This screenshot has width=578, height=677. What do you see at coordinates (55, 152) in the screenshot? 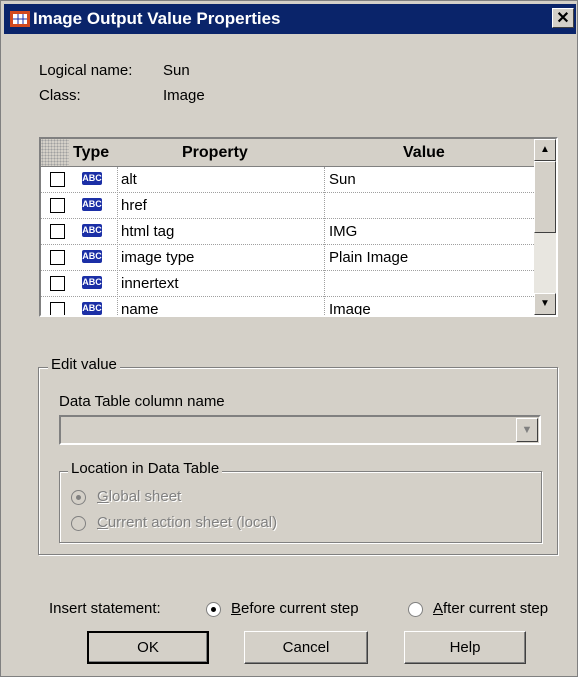
I see `grid-corner-cell` at bounding box center [55, 152].